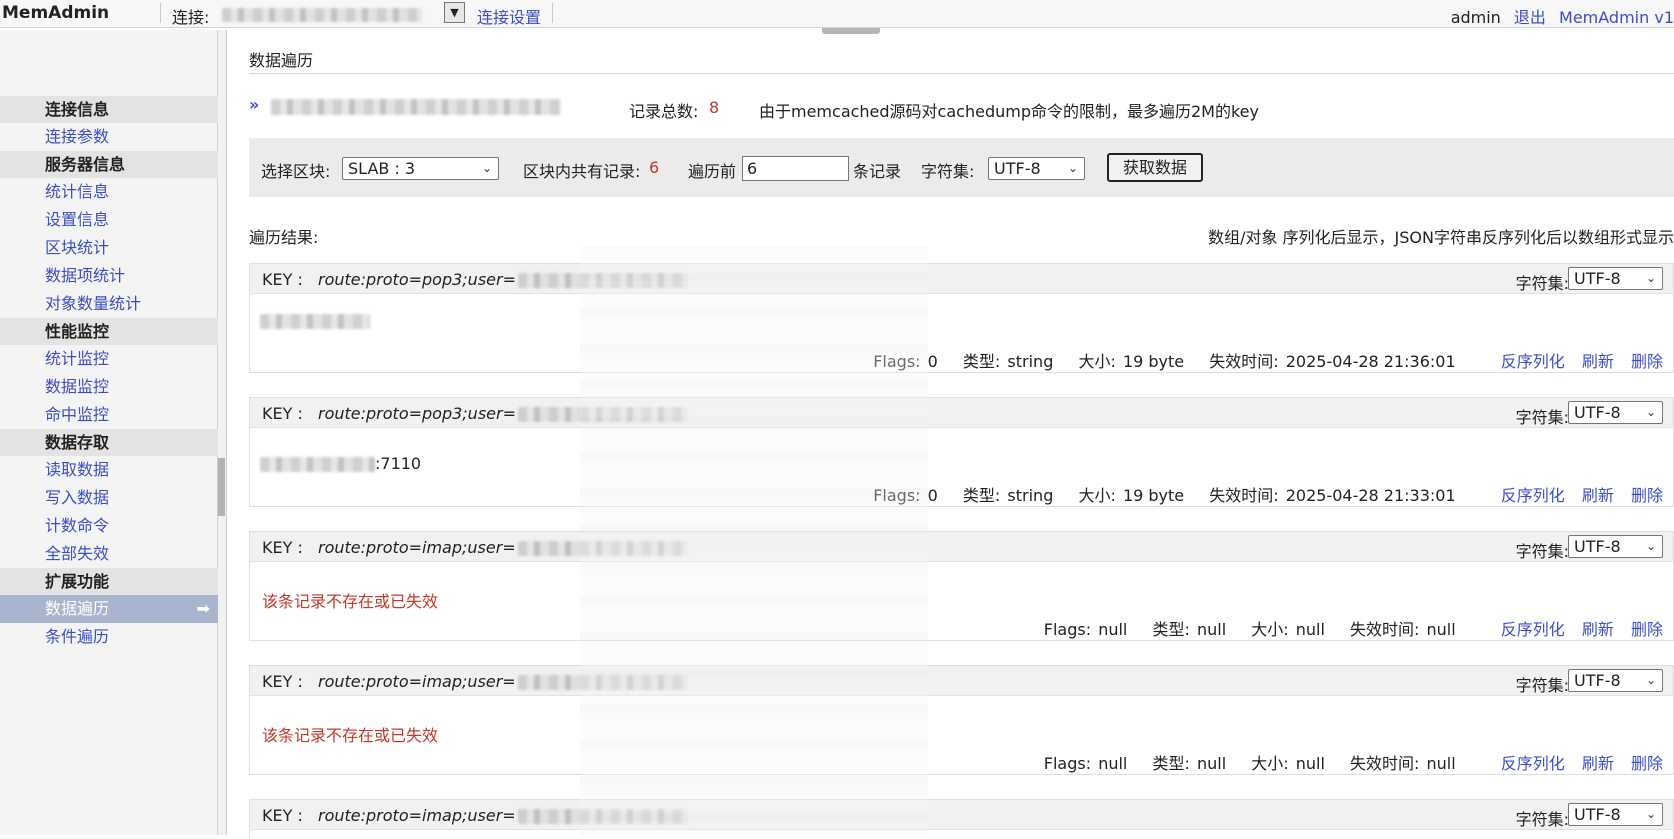 This screenshot has height=839, width=1674. What do you see at coordinates (109, 470) in the screenshot?
I see `sidebar-item-read-data: 读取数据` at bounding box center [109, 470].